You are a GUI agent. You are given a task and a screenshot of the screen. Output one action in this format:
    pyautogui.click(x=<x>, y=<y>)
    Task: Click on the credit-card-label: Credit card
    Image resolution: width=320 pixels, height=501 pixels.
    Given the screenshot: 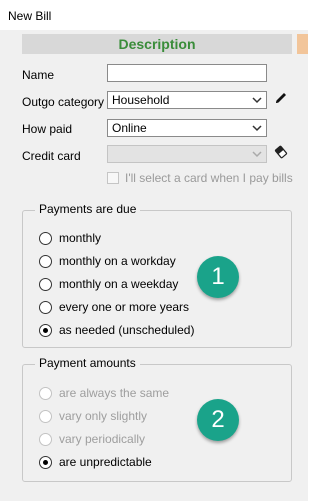 What is the action you would take?
    pyautogui.click(x=51, y=156)
    